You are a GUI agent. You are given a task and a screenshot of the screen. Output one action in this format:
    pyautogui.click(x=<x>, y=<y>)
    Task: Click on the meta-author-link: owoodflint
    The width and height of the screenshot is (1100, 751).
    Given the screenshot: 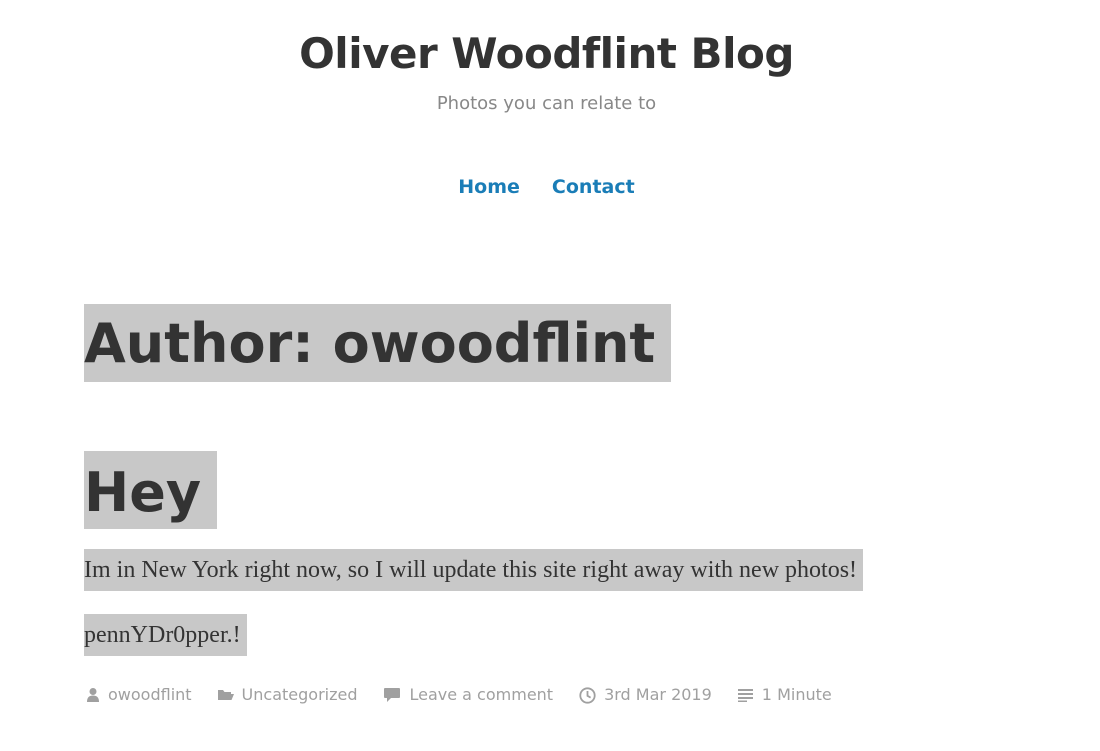 What is the action you would take?
    pyautogui.click(x=150, y=695)
    